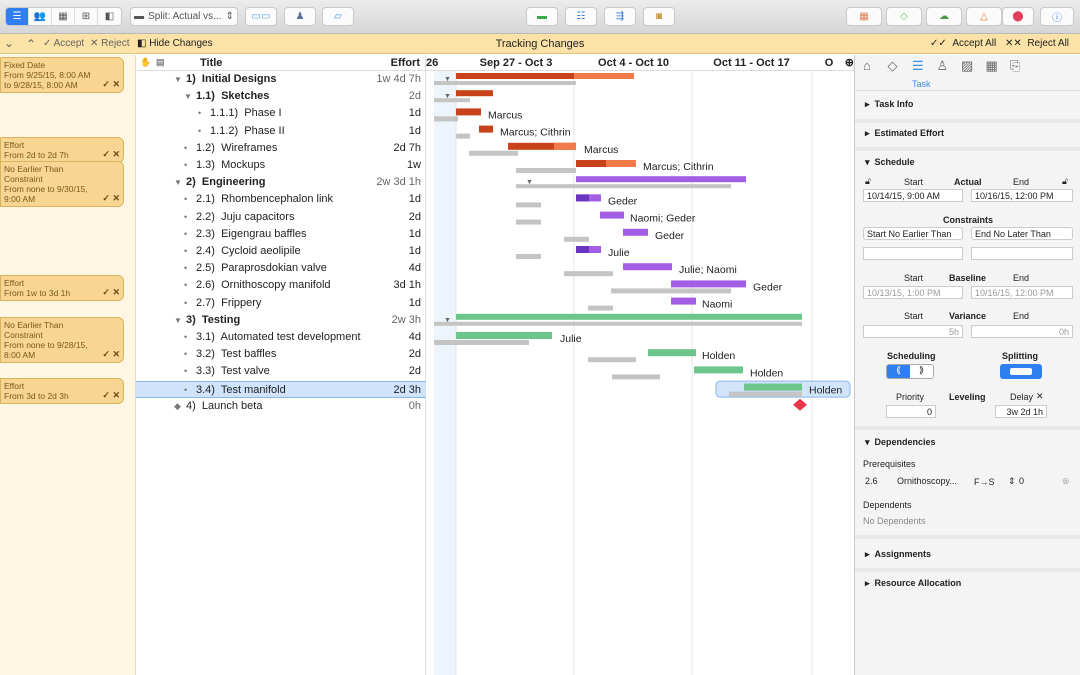  I want to click on task-title: 2.7) Frippery, so click(228, 303).